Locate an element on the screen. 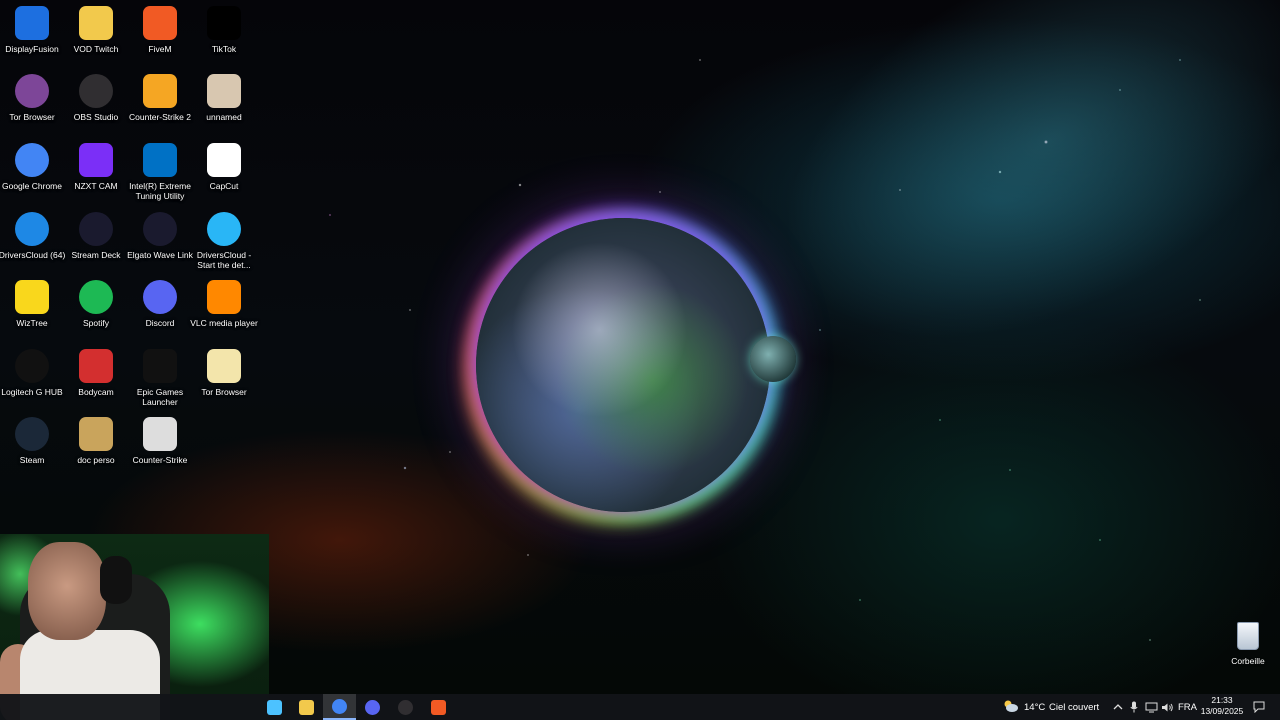  desktop-icon: Intel(R) Extreme Tuning Utility is located at coordinates (160, 170).